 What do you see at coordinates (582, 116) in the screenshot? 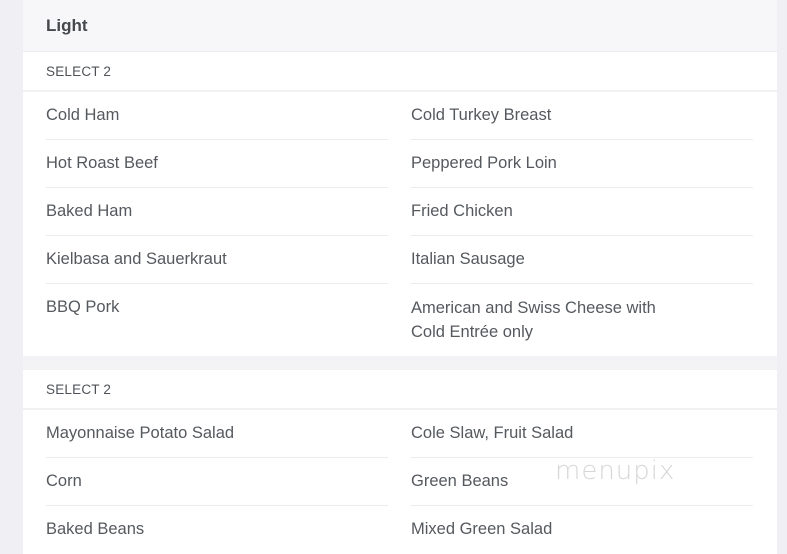
I see `menu-item: Cold Turkey Breast` at bounding box center [582, 116].